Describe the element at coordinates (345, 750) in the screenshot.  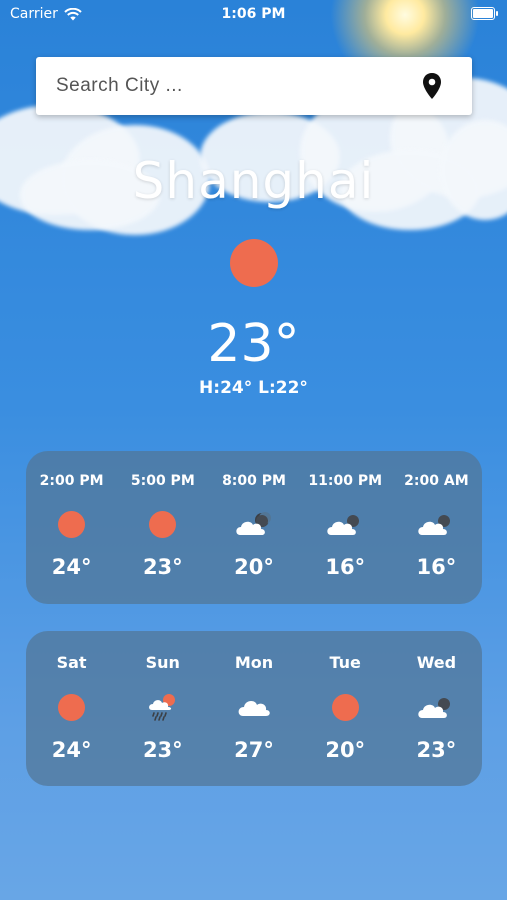
I see `daily-temp: 20°` at that location.